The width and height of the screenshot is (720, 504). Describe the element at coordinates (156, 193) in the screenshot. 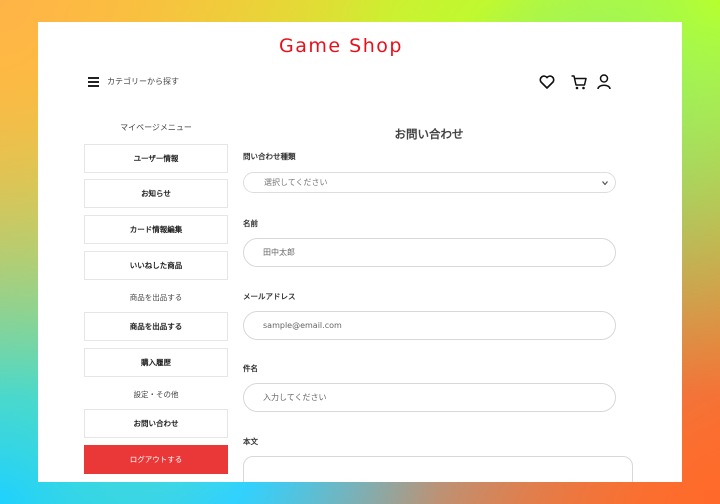

I see `sidebar-item-news: お知らせ` at that location.